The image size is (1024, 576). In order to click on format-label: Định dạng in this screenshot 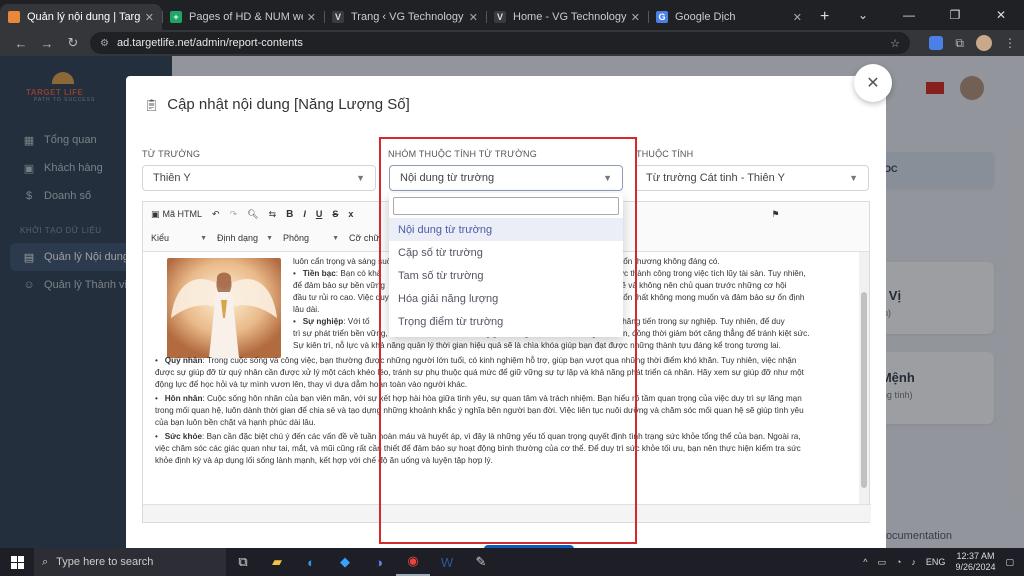, I will do `click(238, 238)`.